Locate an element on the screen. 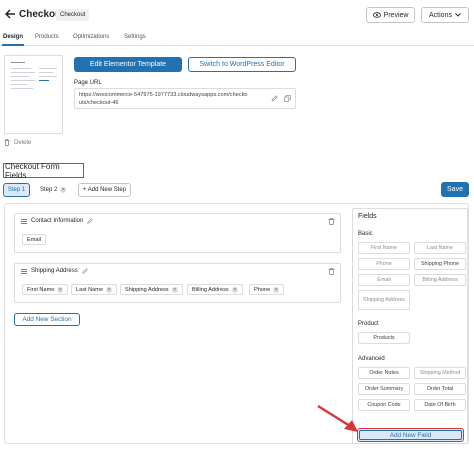 The image size is (474, 456). tab-optimizations: Optimizations is located at coordinates (91, 37).